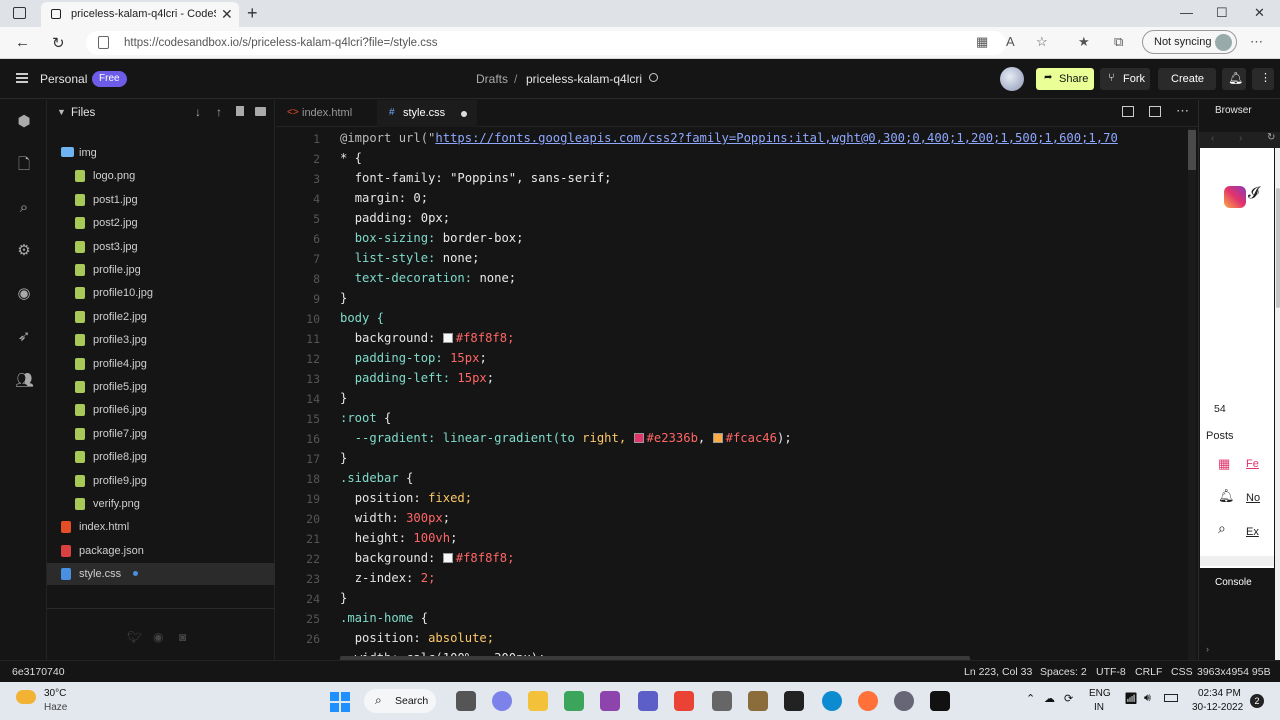 The width and height of the screenshot is (1280, 720). Describe the element at coordinates (395, 518) in the screenshot. I see `code-line: width: 300px;` at that location.